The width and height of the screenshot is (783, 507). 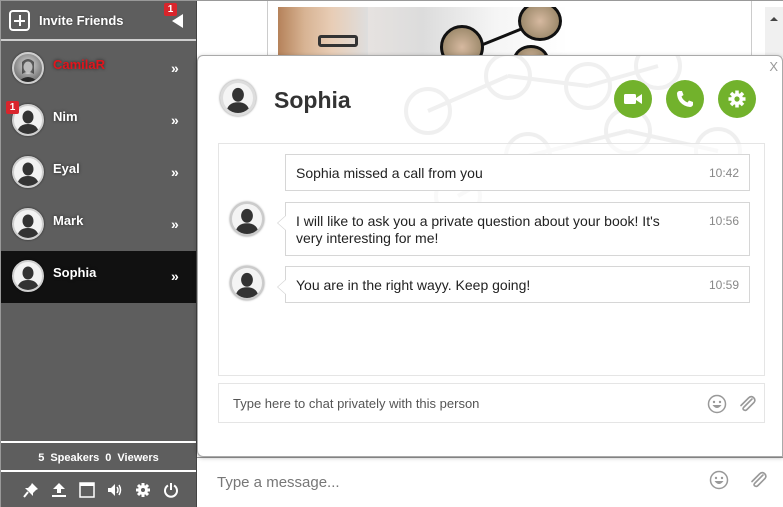 I want to click on banner-glasses, so click(x=338, y=41).